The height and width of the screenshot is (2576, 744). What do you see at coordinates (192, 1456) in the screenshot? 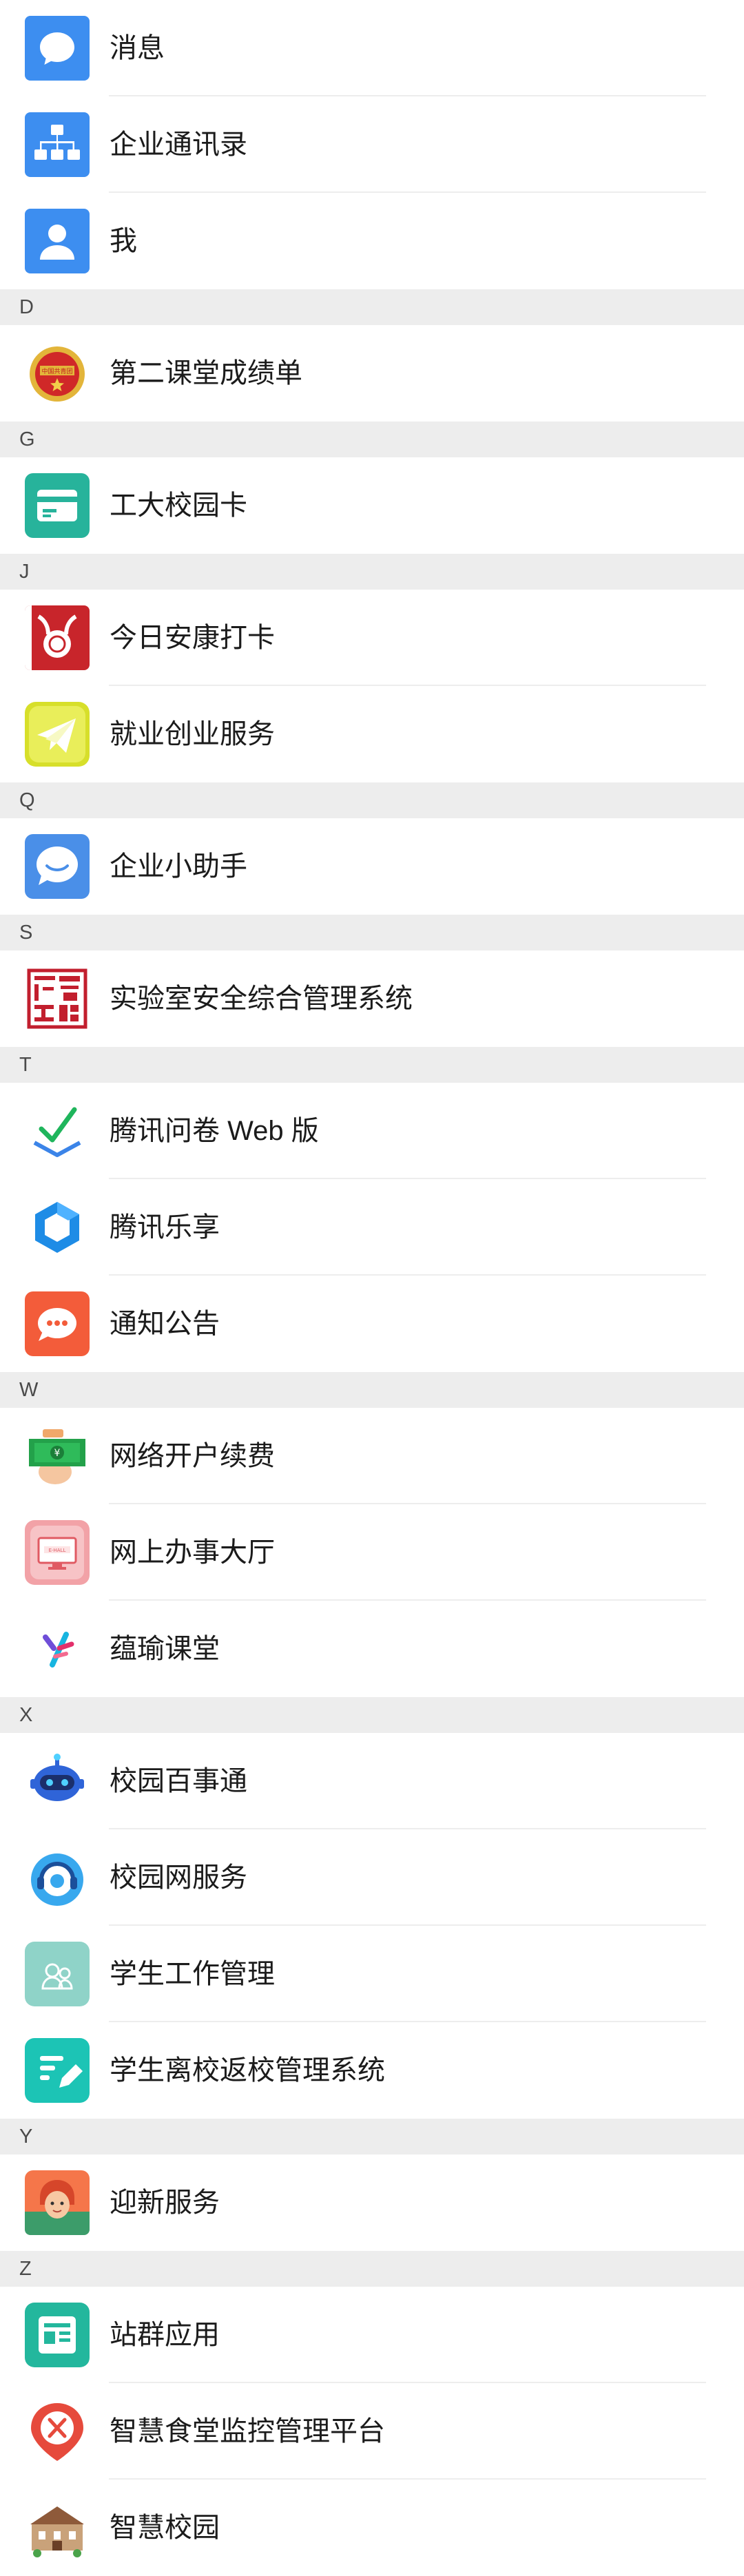
I see `app-label: 网络开户续费` at bounding box center [192, 1456].